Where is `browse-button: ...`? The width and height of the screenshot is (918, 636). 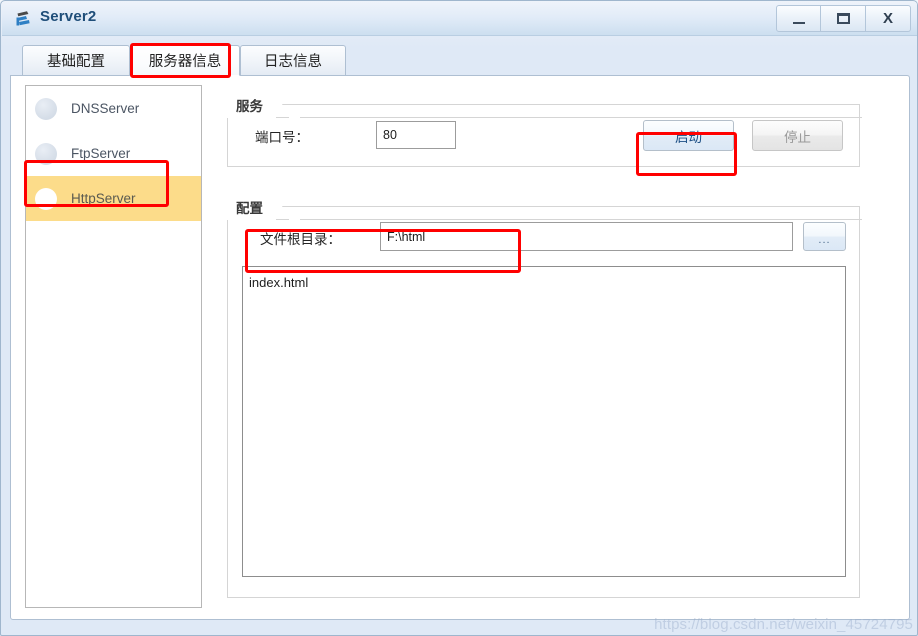 browse-button: ... is located at coordinates (824, 236).